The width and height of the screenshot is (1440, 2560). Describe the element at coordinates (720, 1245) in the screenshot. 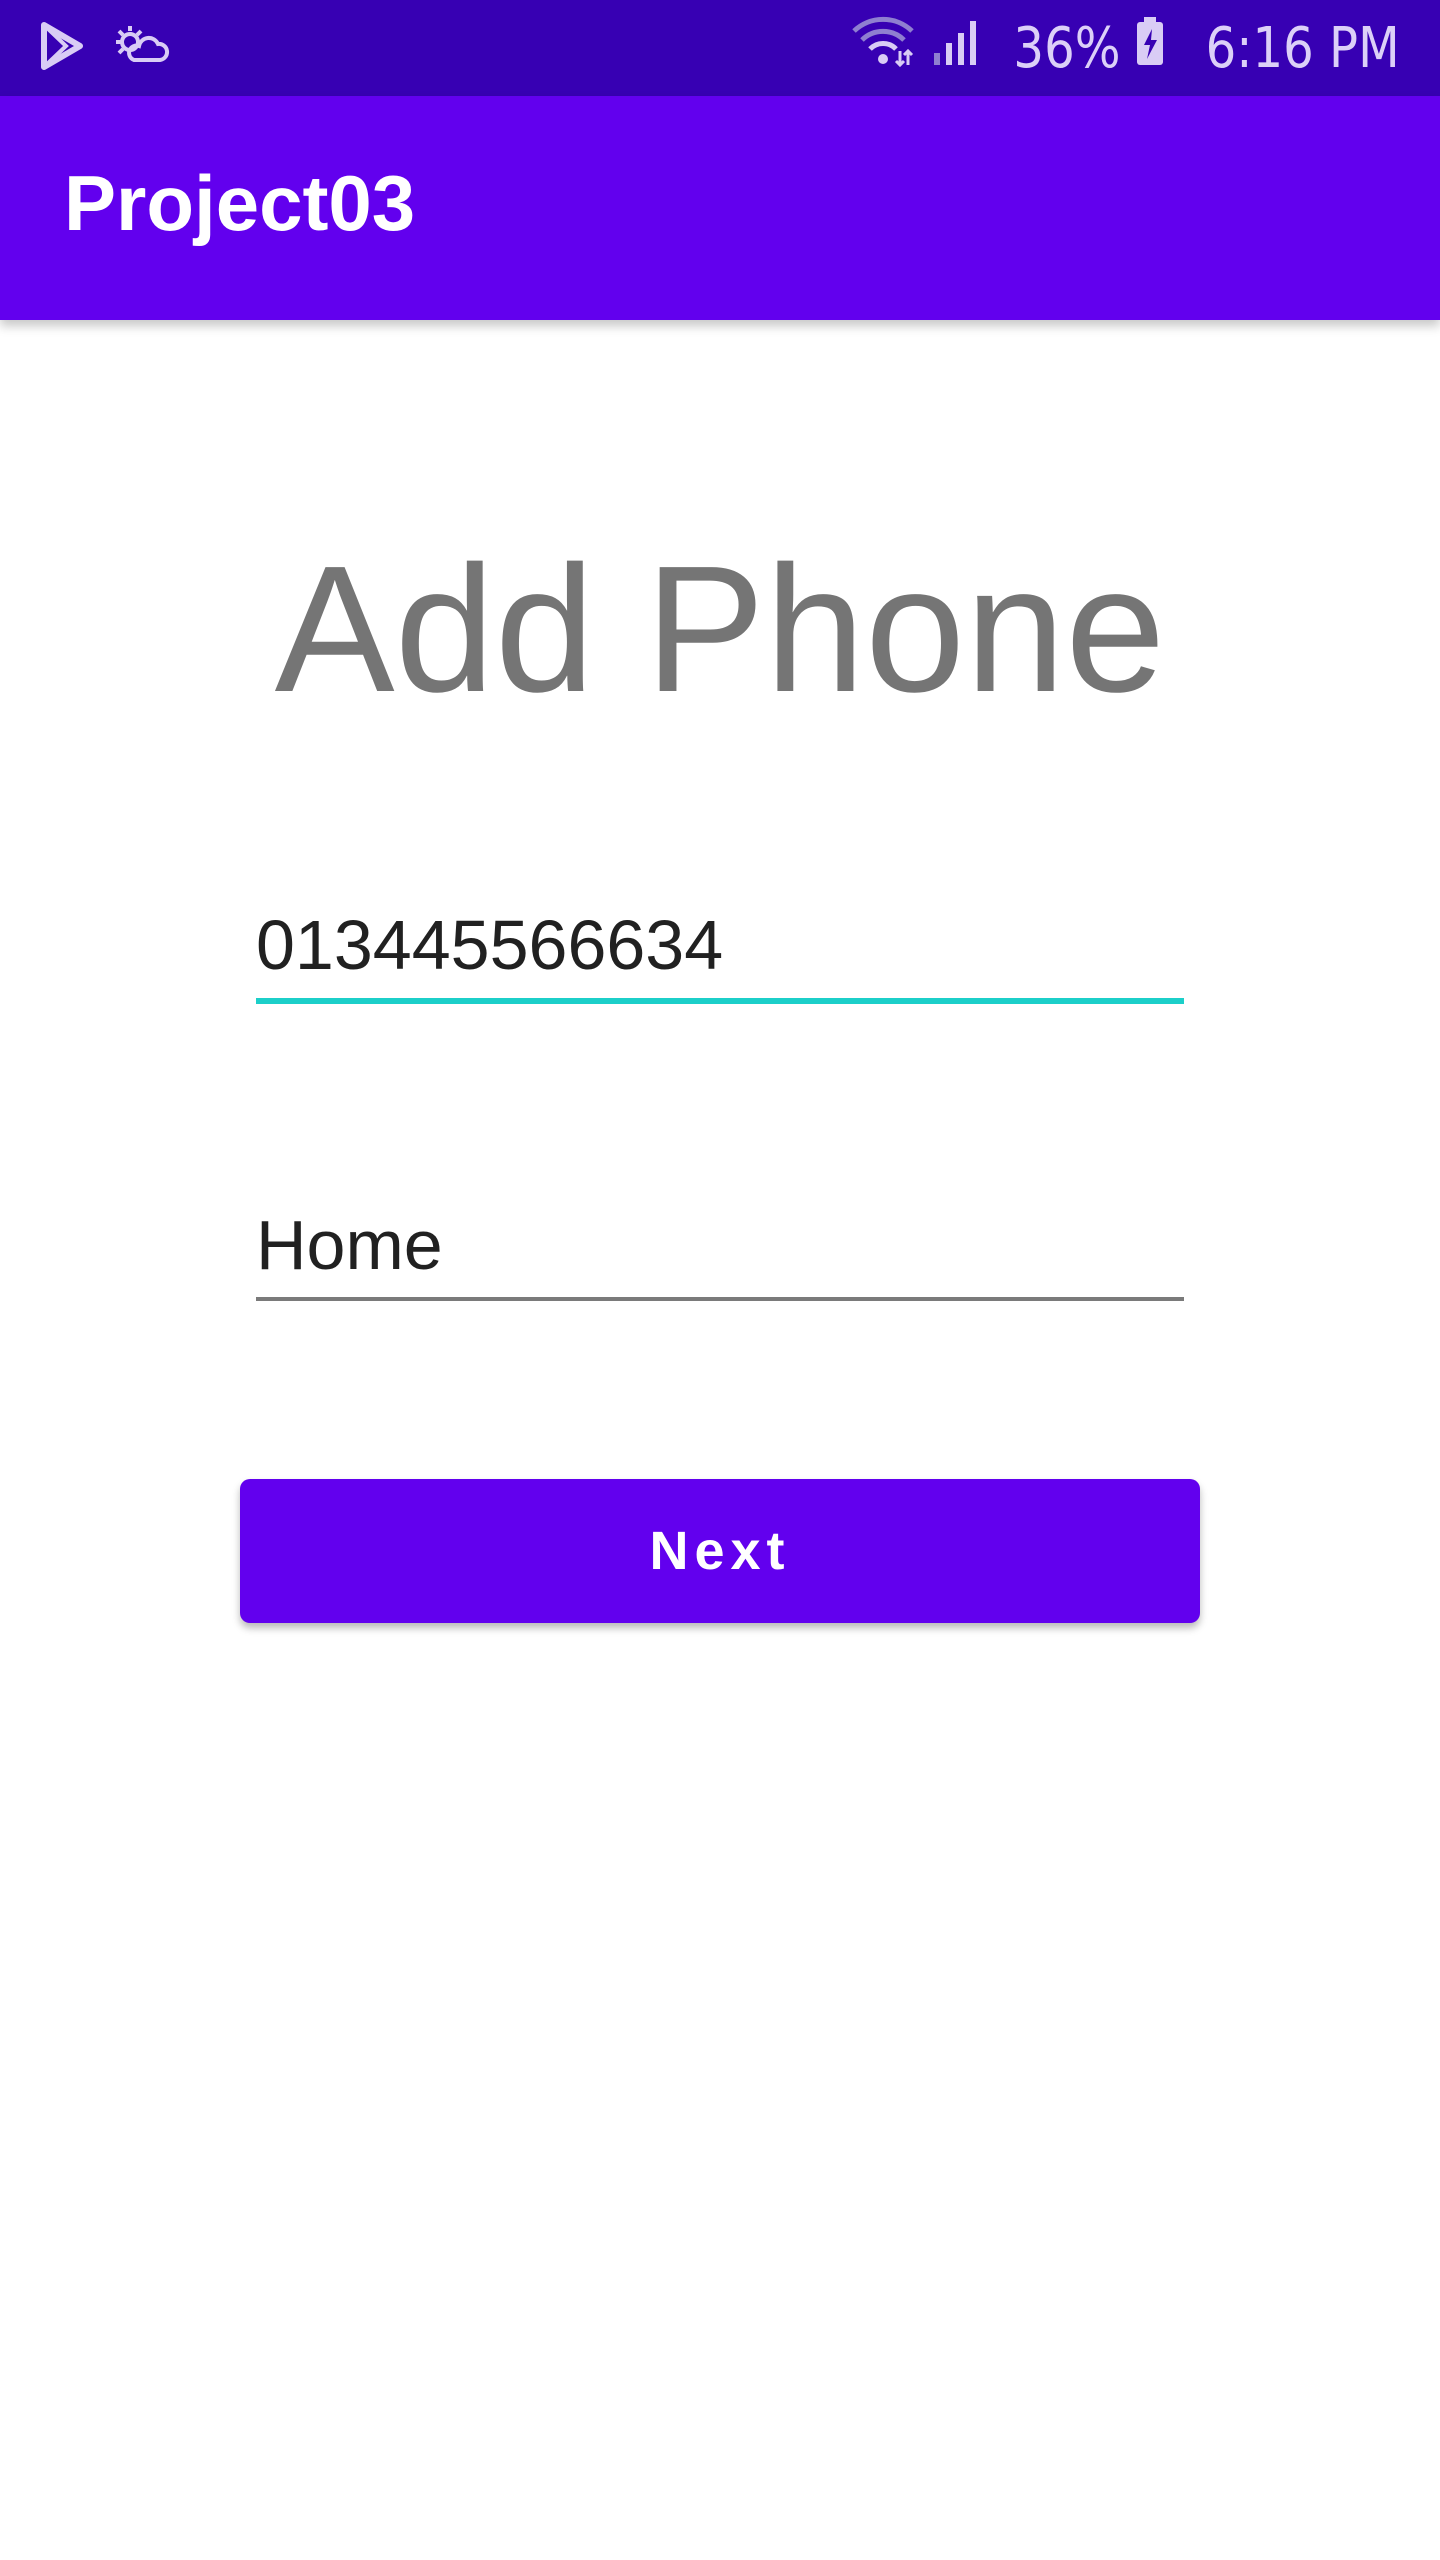

I see `phone-label-value: Home` at that location.